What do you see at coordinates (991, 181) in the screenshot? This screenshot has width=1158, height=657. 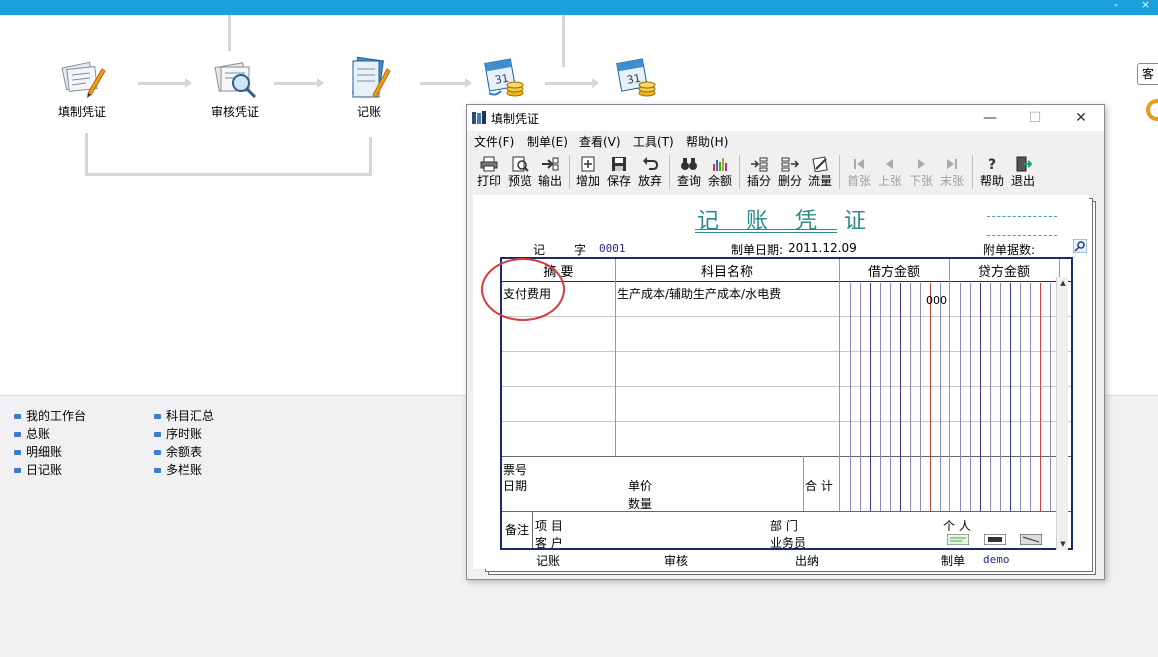 I see `toolbar-label: 帮助` at bounding box center [991, 181].